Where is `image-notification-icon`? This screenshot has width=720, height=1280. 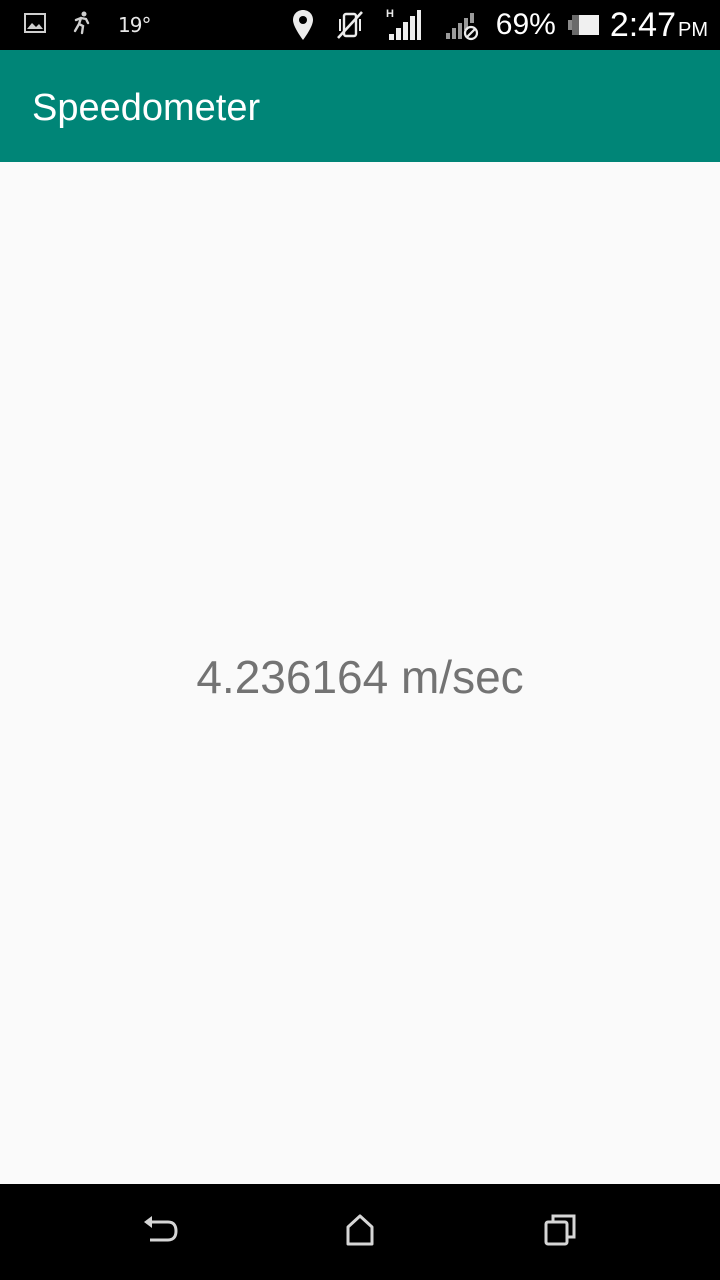
image-notification-icon is located at coordinates (35, 25).